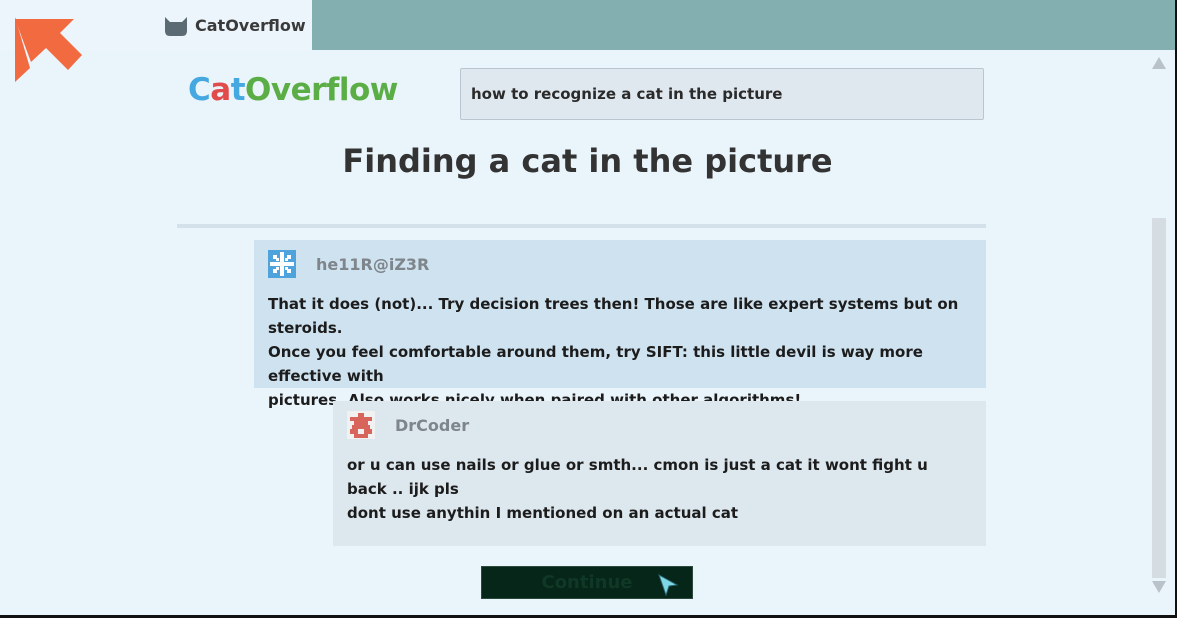 Image resolution: width=1177 pixels, height=618 pixels. Describe the element at coordinates (176, 26) in the screenshot. I see `cat-icon` at that location.